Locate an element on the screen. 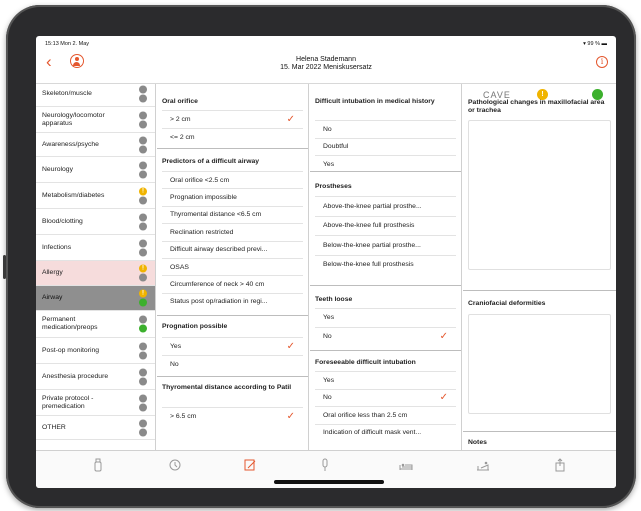  option-label: Below-the-knee full prosthesis is located at coordinates (368, 265).